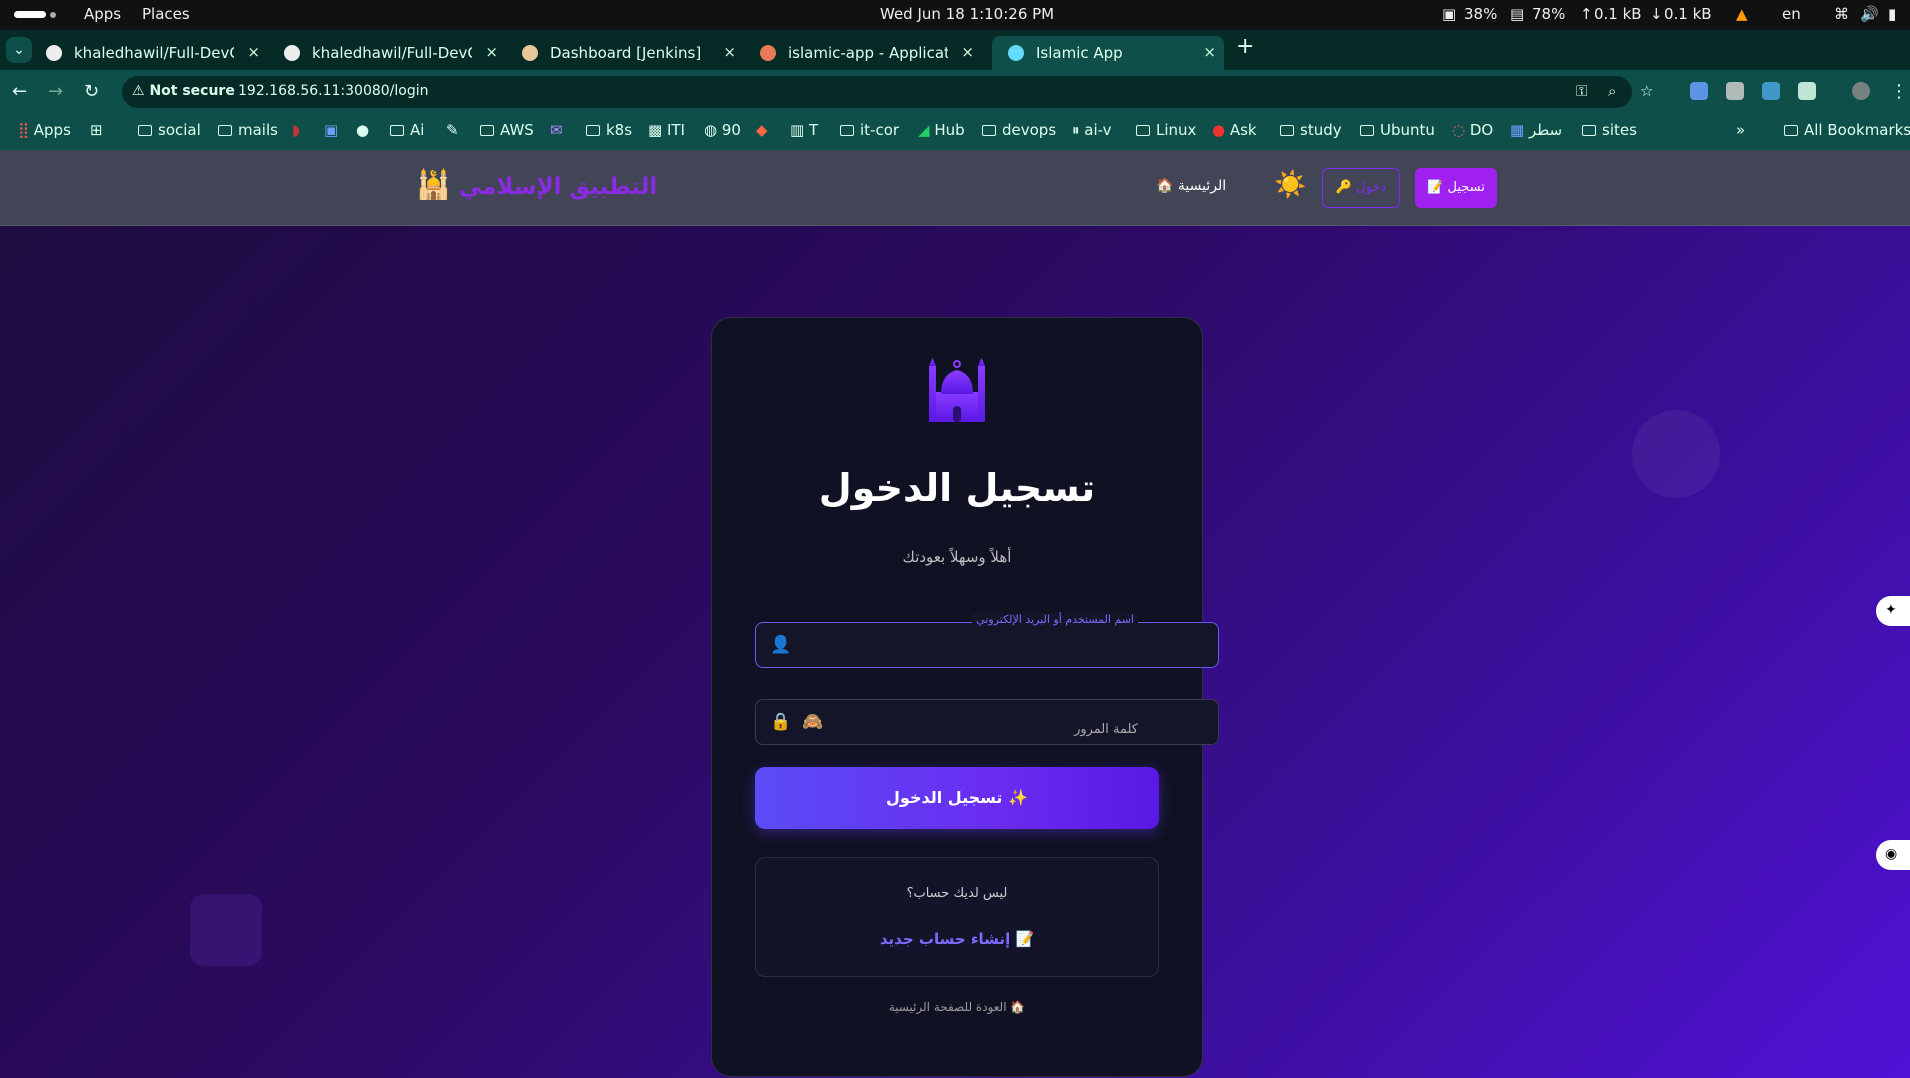 Image resolution: width=1910 pixels, height=1078 pixels. Describe the element at coordinates (804, 130) in the screenshot. I see `bookmark-t: ▥ T` at that location.